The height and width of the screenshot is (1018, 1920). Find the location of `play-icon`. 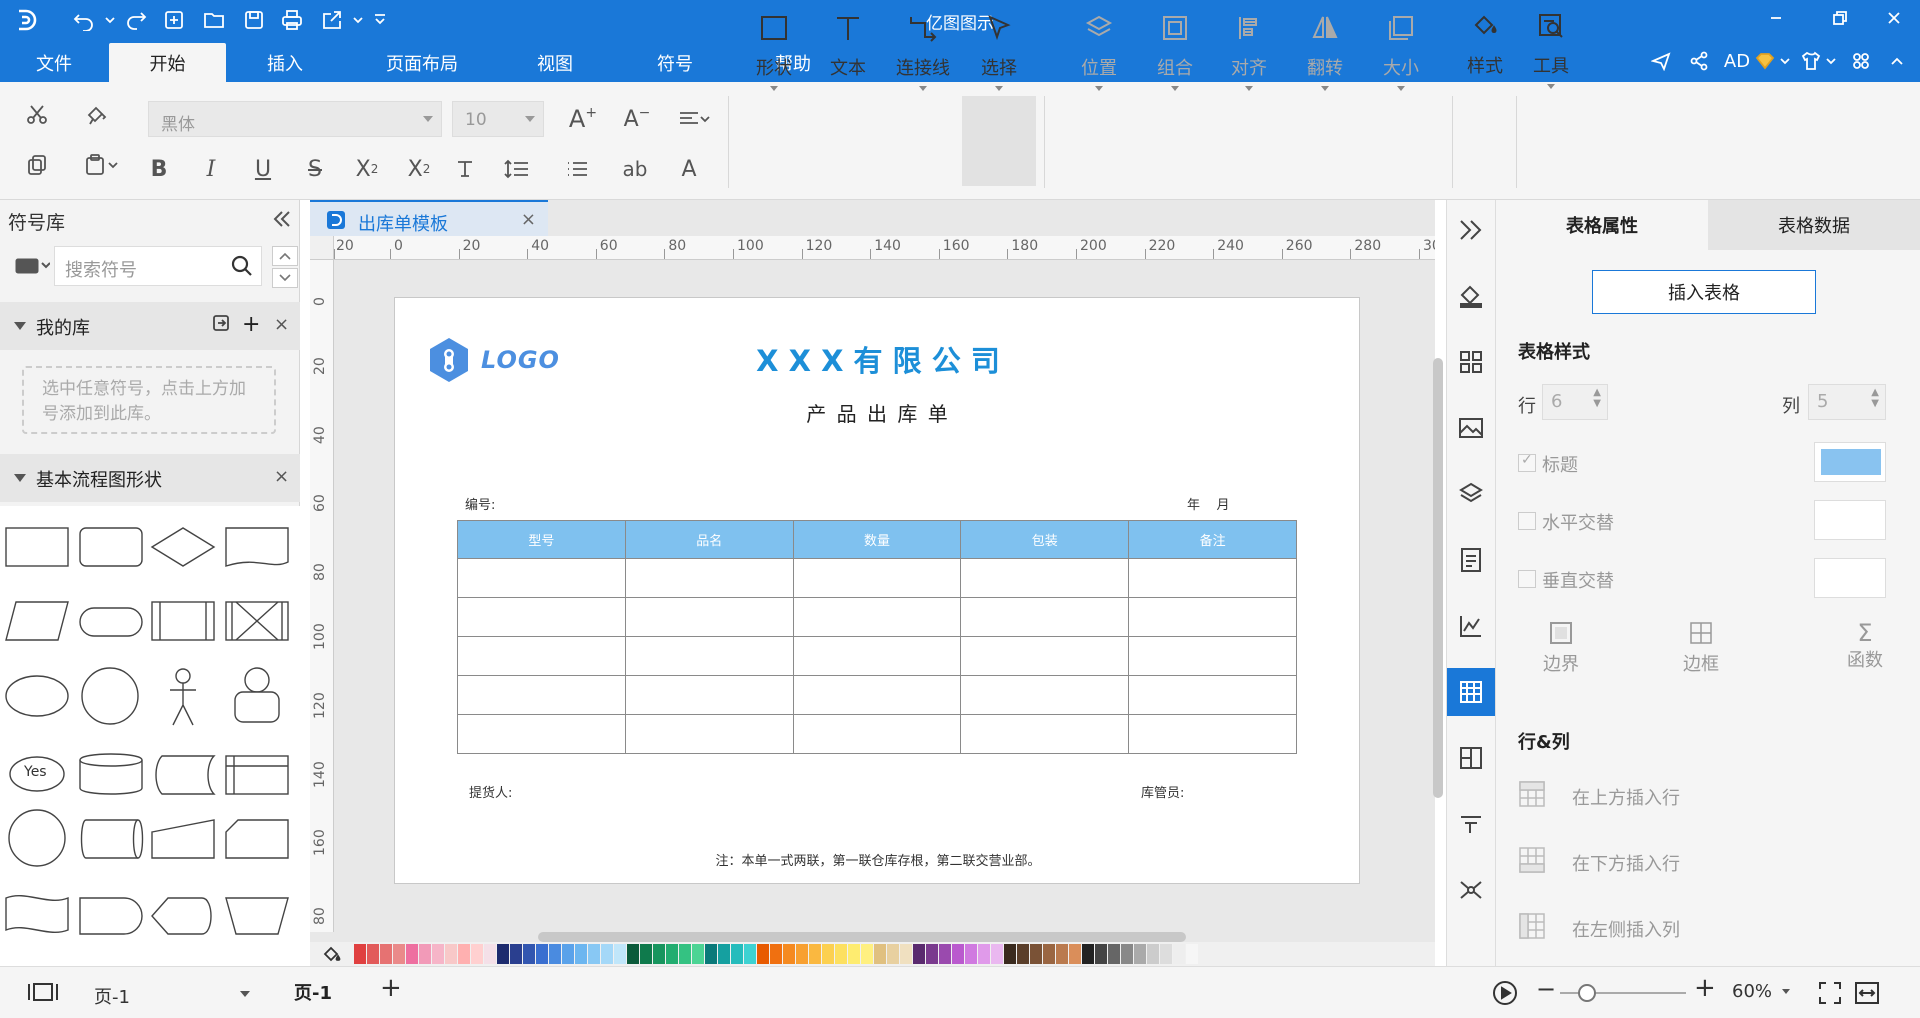

play-icon is located at coordinates (1505, 995).